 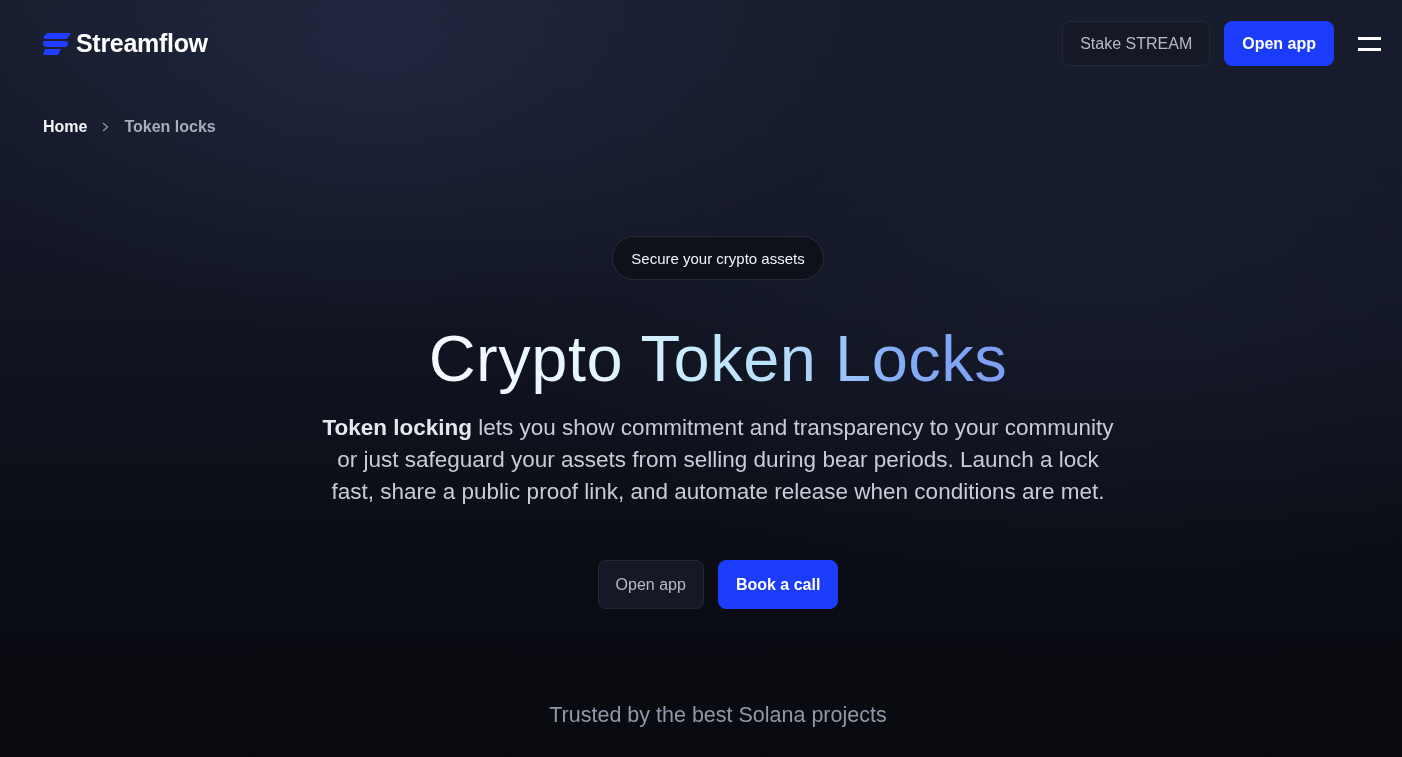 I want to click on menu-icon, so click(x=1369, y=43).